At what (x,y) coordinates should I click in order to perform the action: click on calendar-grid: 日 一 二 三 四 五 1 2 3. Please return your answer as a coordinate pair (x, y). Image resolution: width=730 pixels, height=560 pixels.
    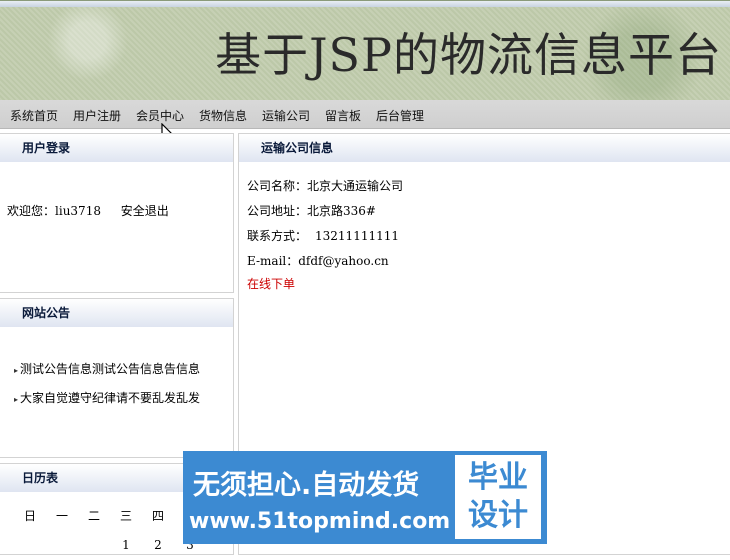
    Looking at the image, I should click on (110, 530).